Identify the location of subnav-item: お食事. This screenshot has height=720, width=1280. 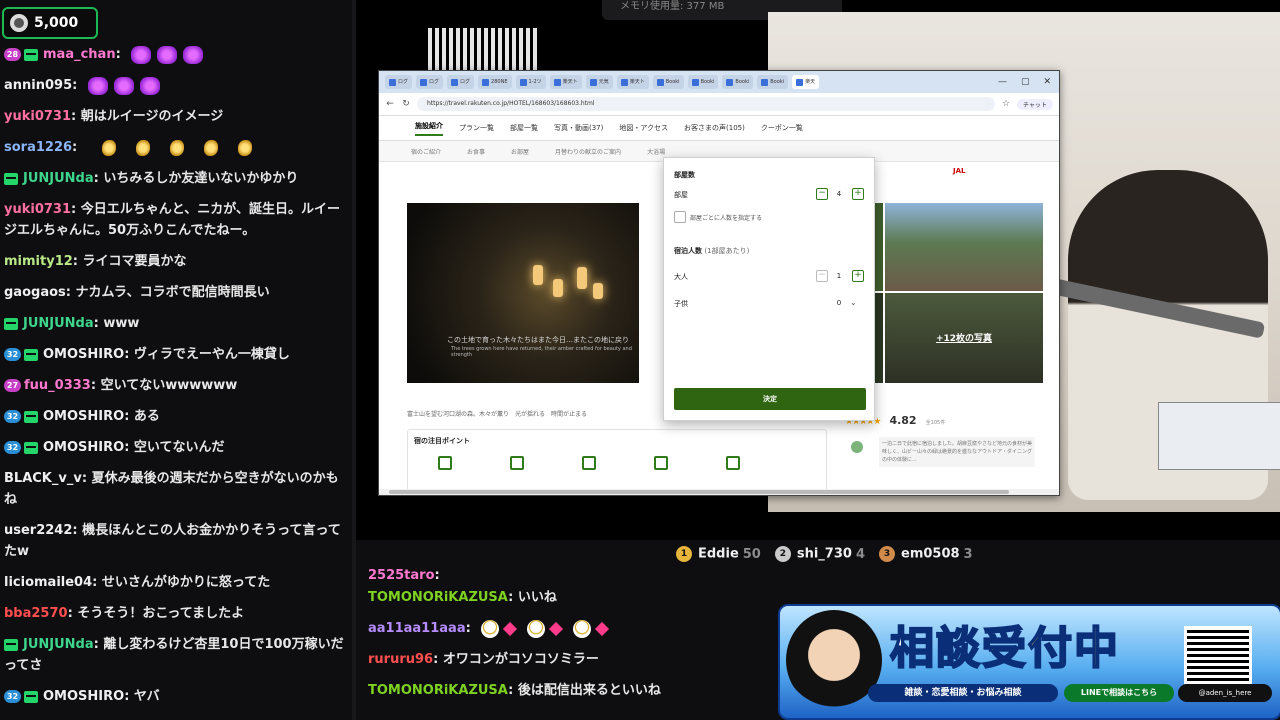
(476, 151).